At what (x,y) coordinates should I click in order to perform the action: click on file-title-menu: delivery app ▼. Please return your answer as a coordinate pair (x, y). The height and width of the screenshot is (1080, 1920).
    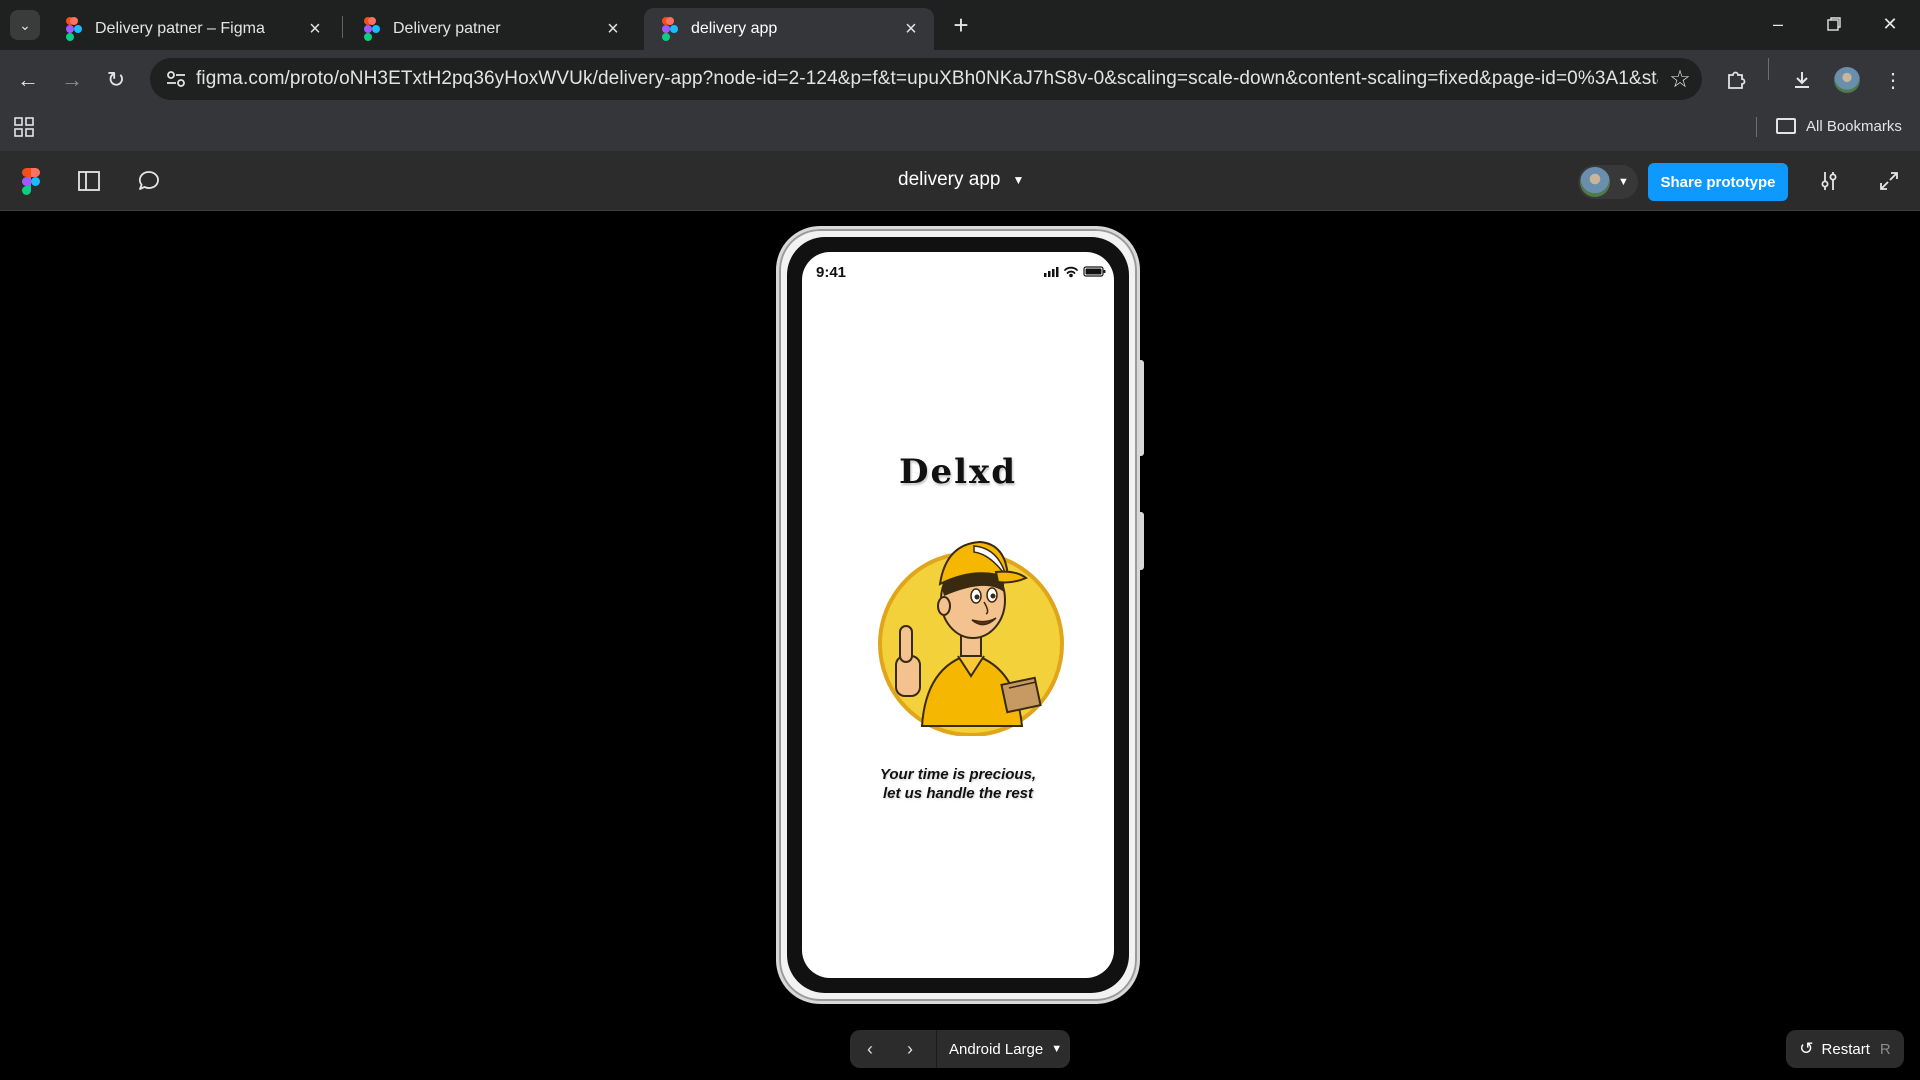
    Looking at the image, I should click on (961, 180).